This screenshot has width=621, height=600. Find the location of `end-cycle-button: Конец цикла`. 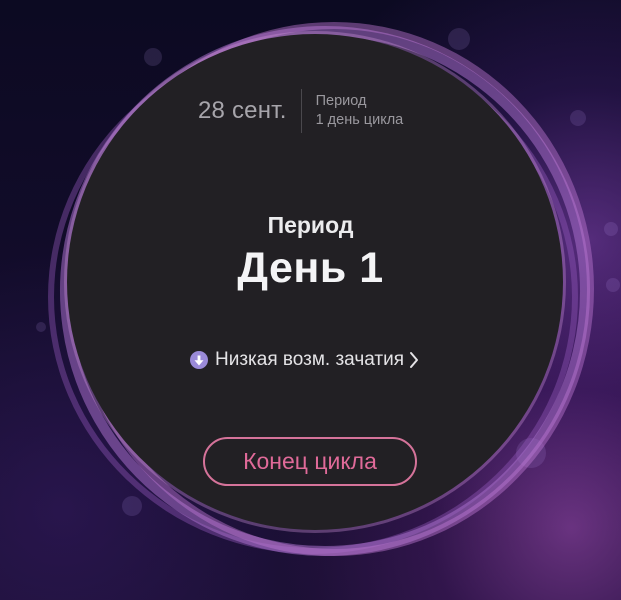

end-cycle-button: Конец цикла is located at coordinates (310, 461).